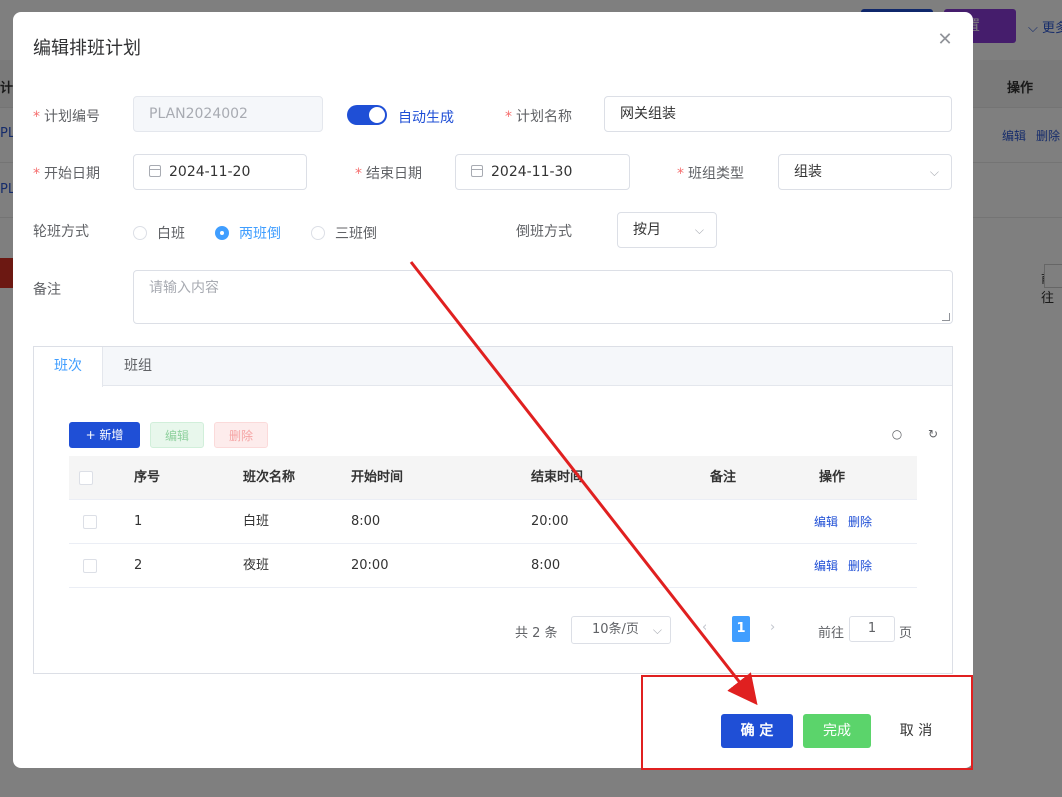  What do you see at coordinates (538, 117) in the screenshot?
I see `plan-name-label: * 计划名称` at bounding box center [538, 117].